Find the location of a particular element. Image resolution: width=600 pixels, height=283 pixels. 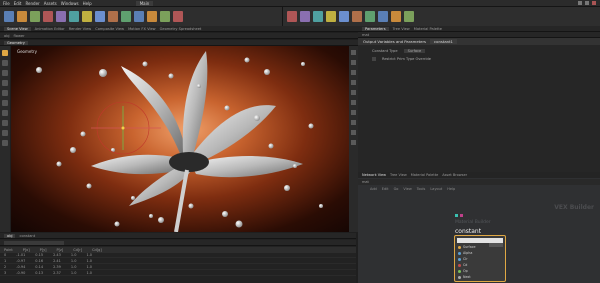

wireframe-icon is located at coordinates (353, 72).